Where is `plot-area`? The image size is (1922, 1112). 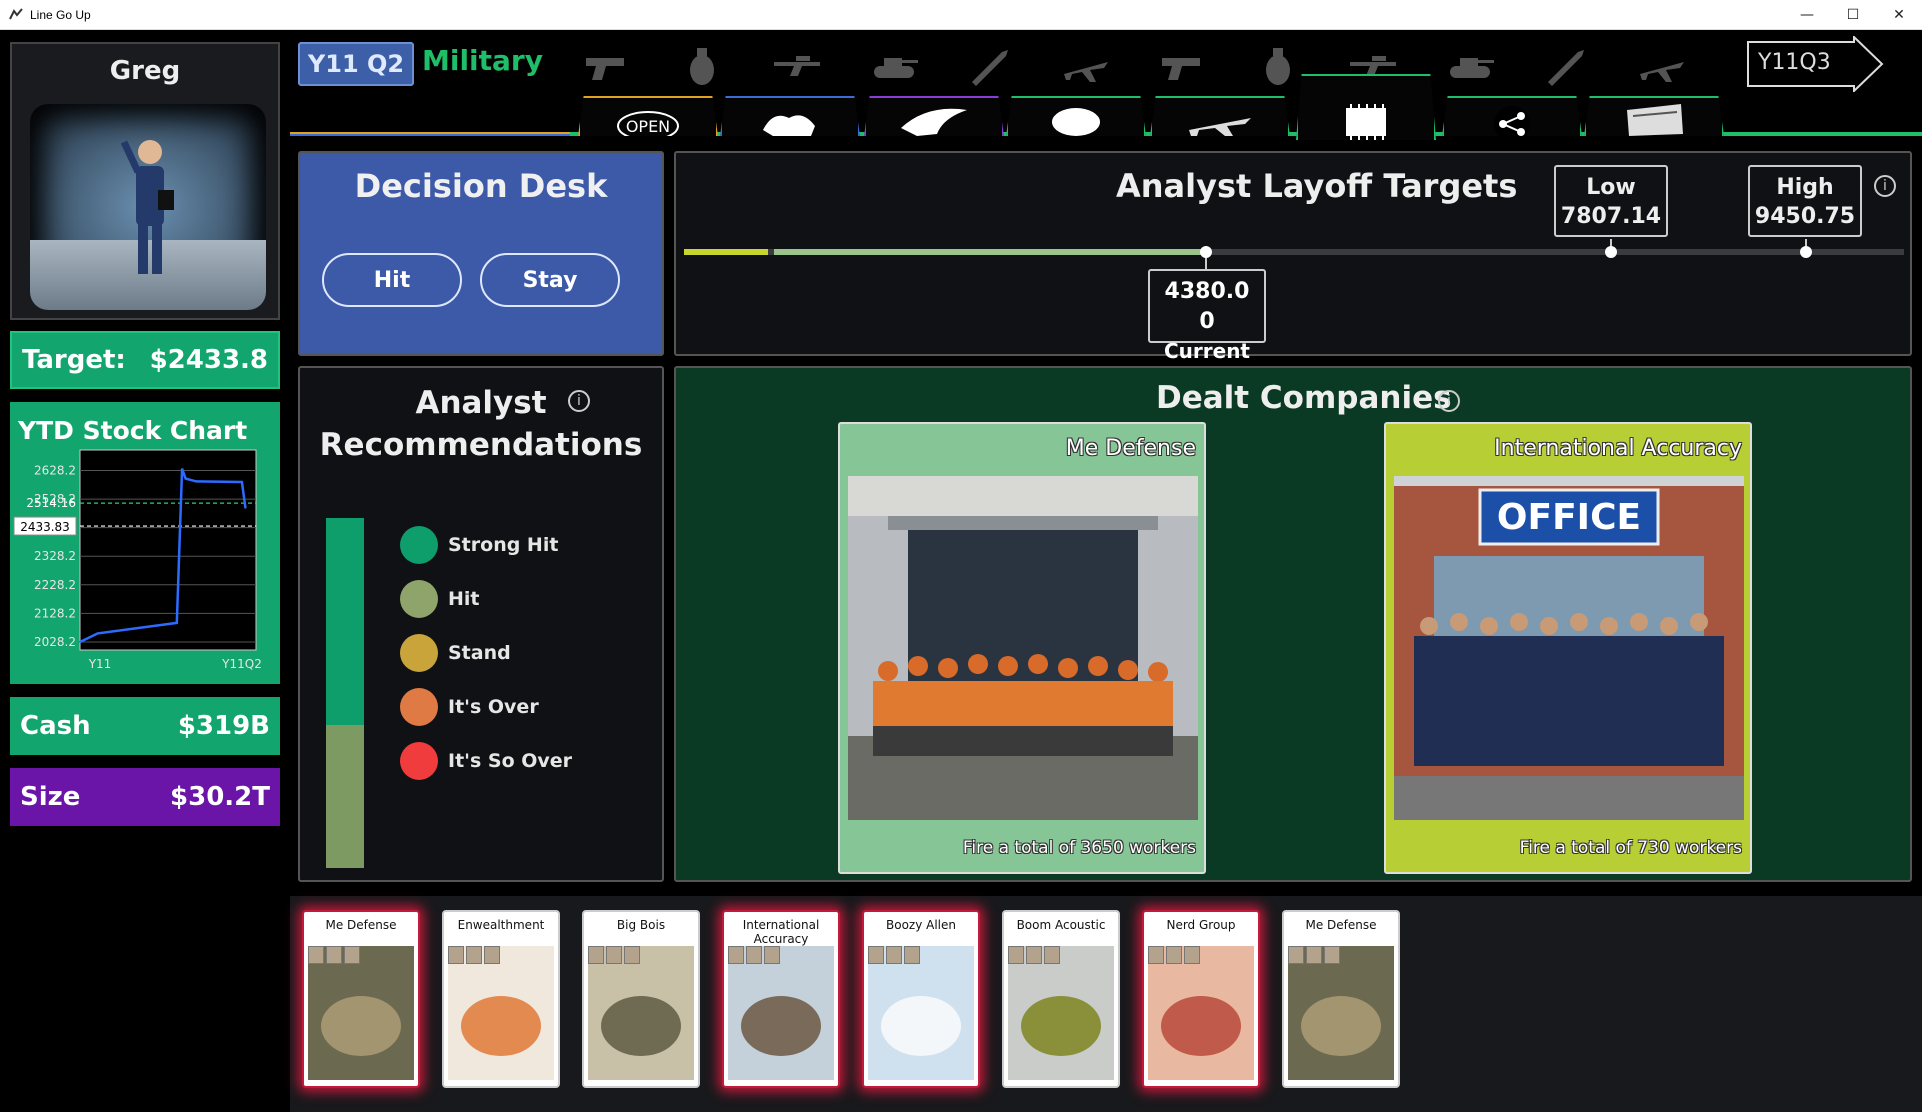
plot-area is located at coordinates (168, 550).